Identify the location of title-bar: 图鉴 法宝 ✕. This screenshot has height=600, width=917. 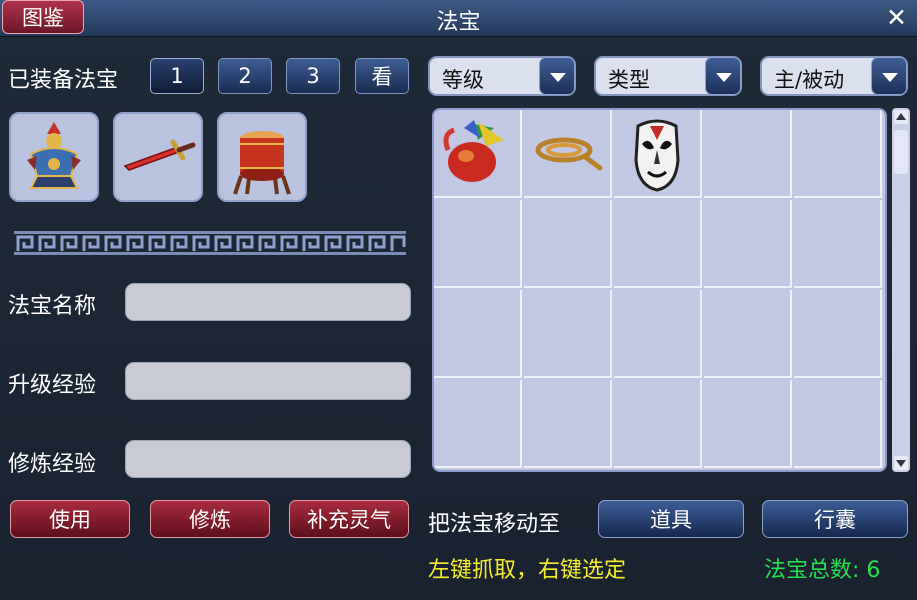
(458, 18).